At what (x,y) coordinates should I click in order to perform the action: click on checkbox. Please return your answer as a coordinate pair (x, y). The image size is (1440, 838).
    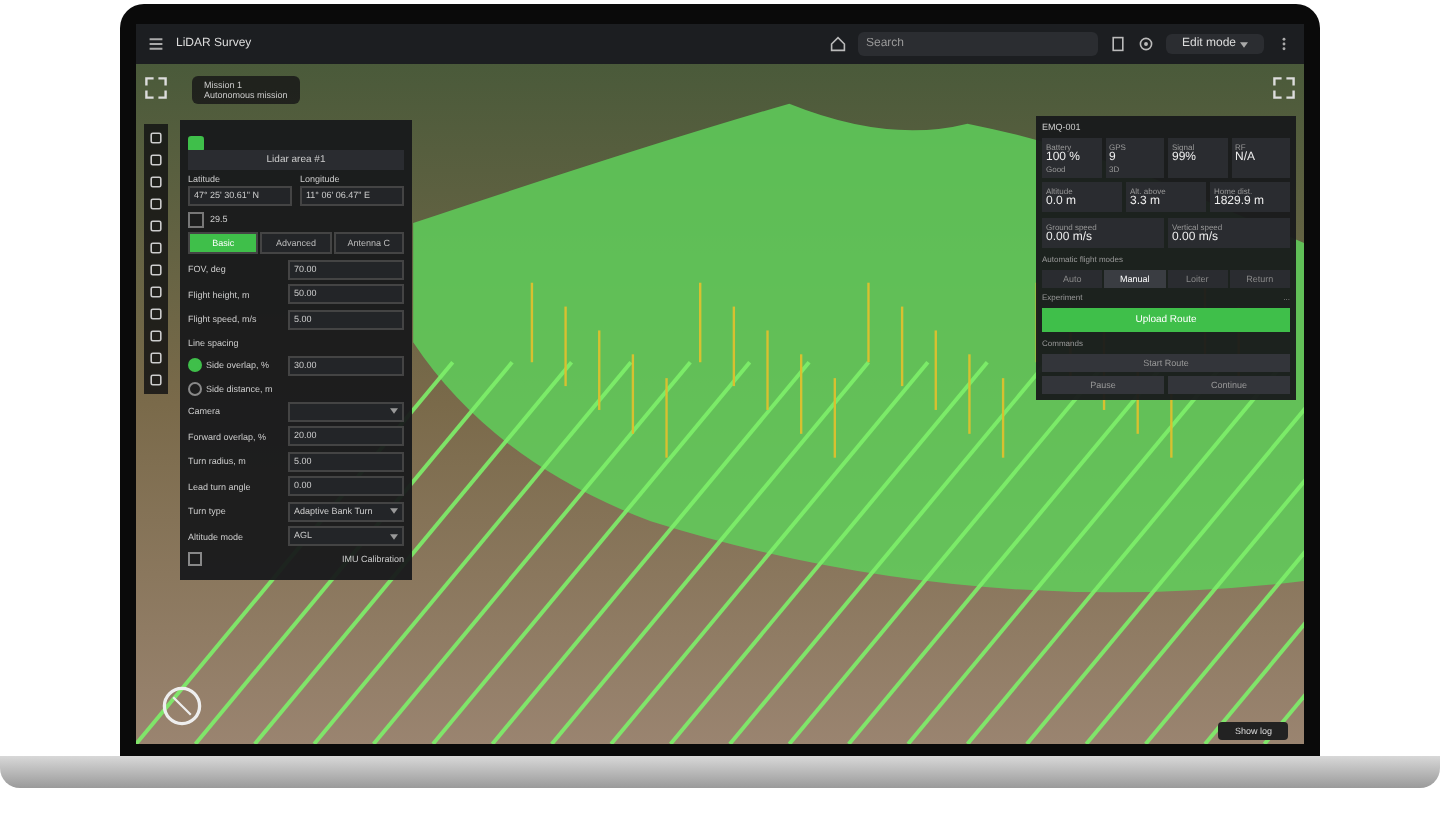
    Looking at the image, I should click on (195, 559).